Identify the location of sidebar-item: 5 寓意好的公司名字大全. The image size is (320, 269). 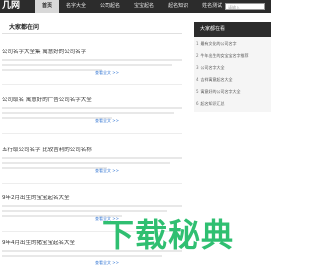
(232, 92).